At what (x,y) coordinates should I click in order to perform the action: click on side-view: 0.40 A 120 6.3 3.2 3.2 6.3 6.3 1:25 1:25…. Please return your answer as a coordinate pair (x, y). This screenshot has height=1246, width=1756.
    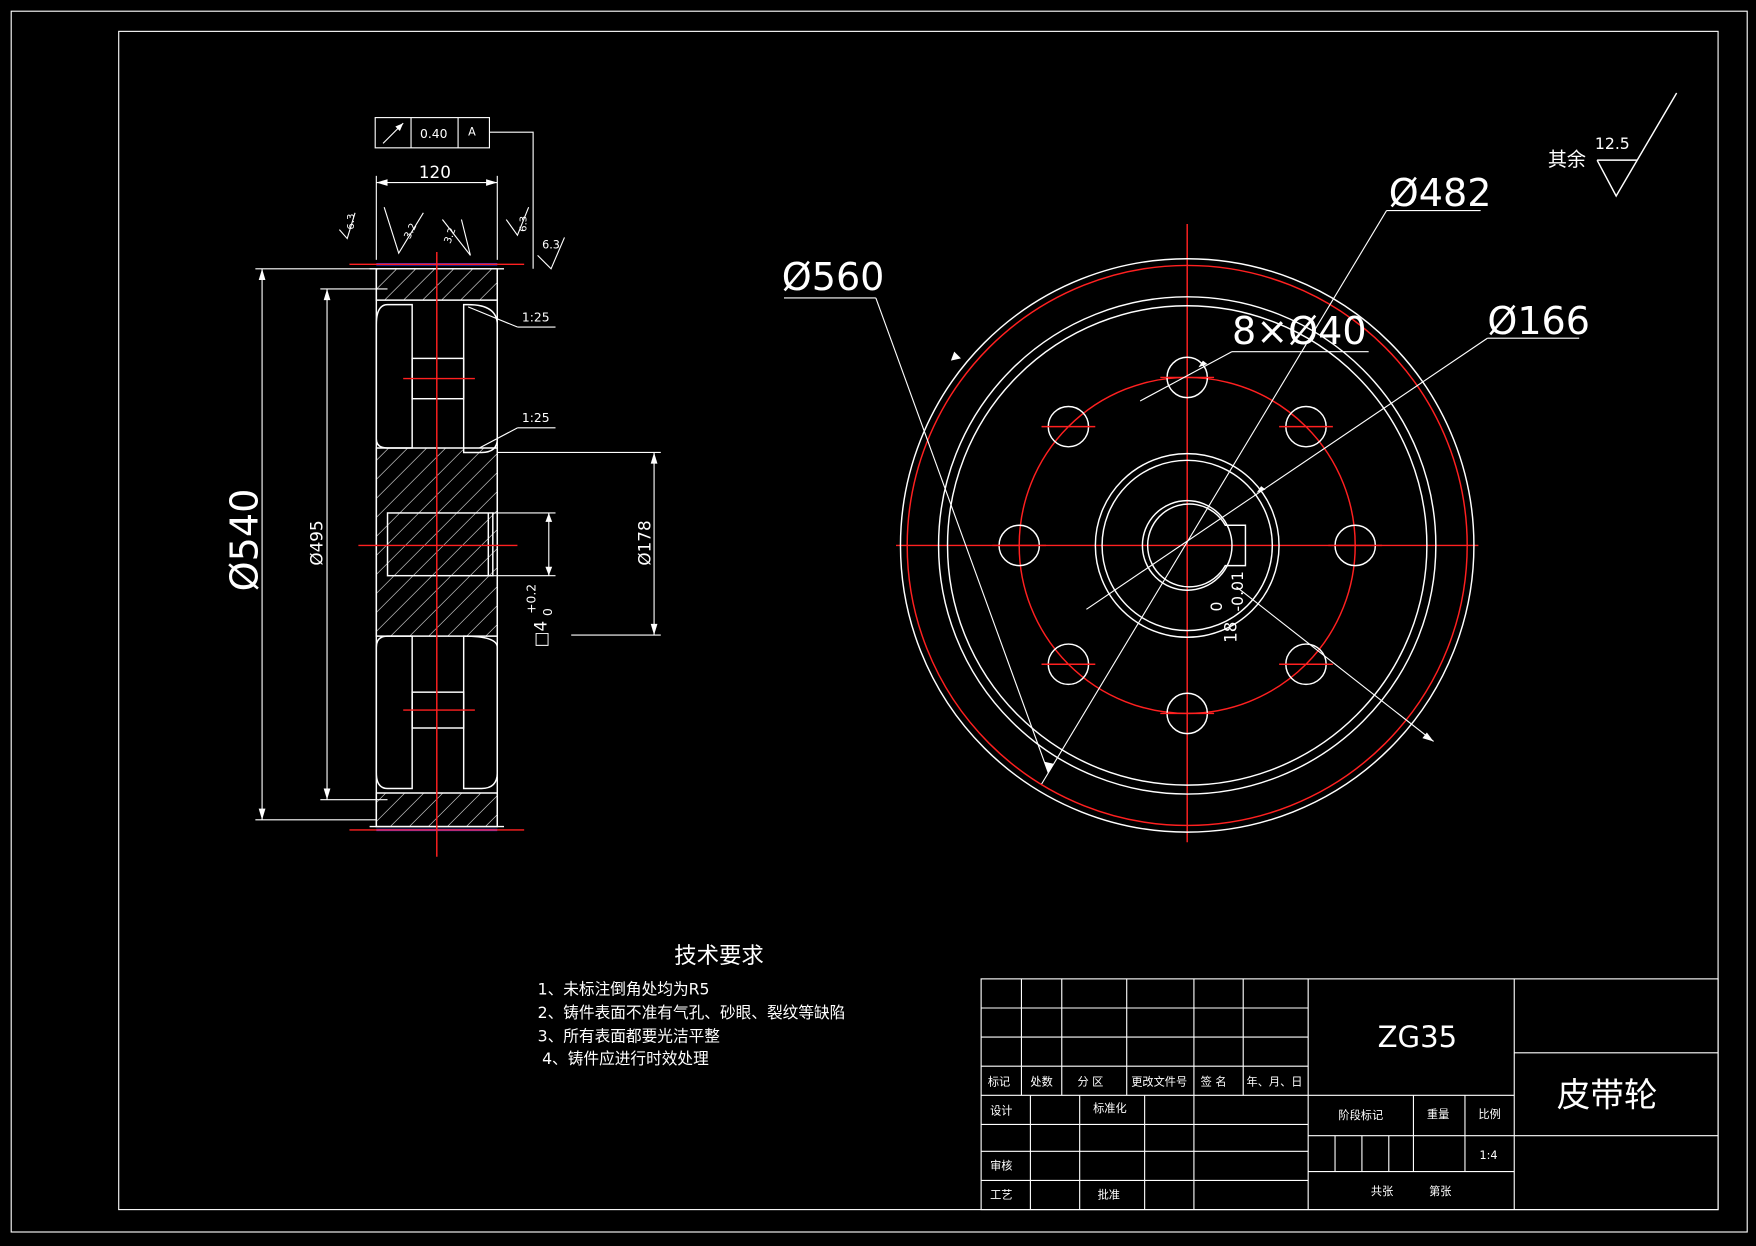
    Looking at the image, I should click on (442, 487).